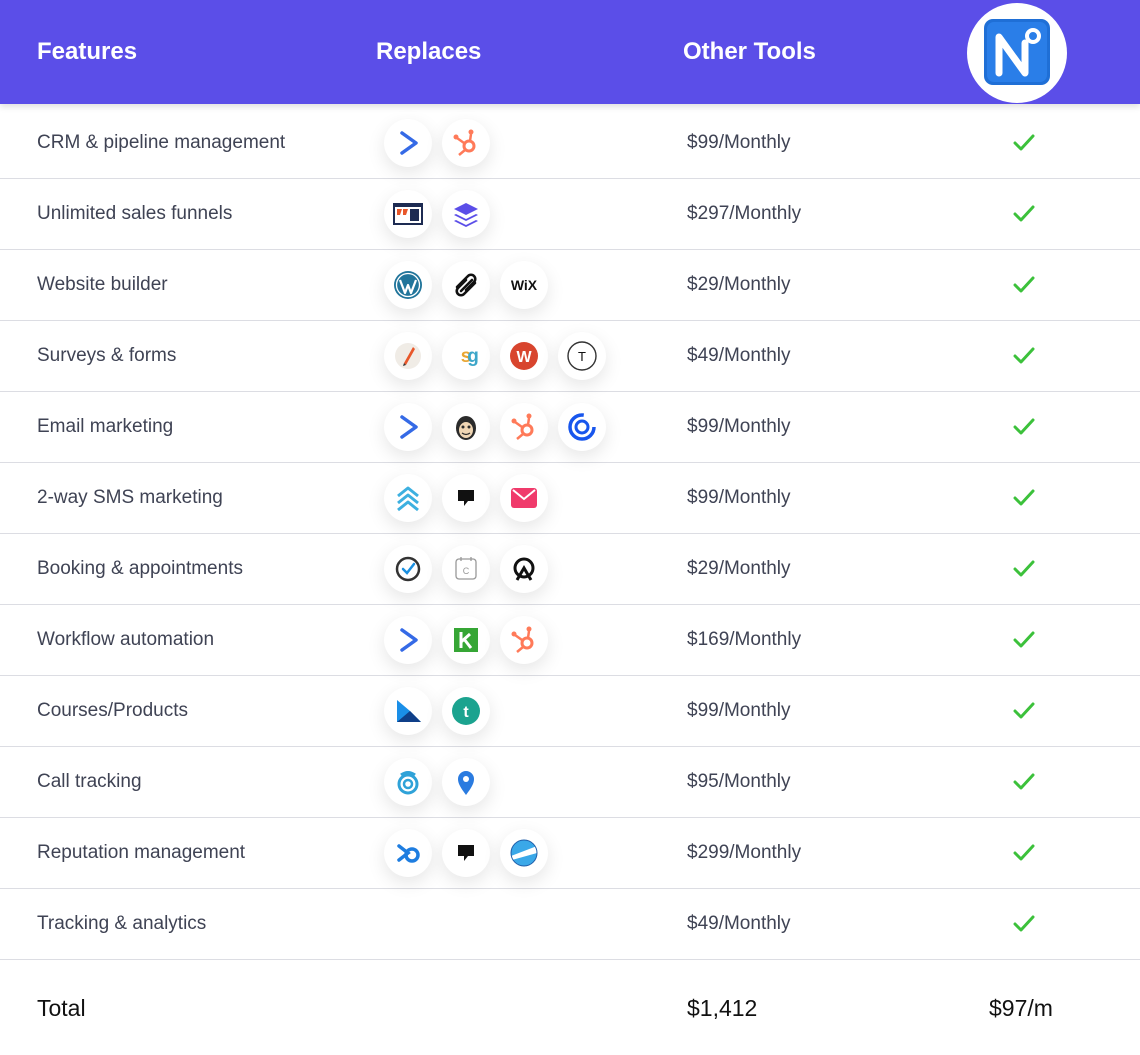  I want to click on table-row: Tracking & analytics $49/Monthly, so click(570, 924).